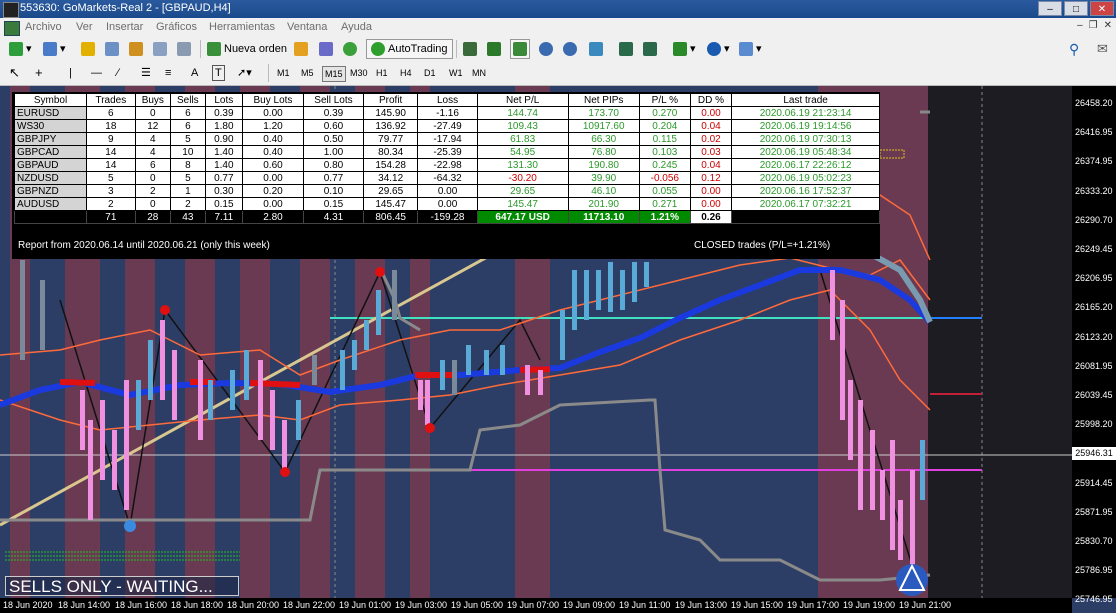 The width and height of the screenshot is (1116, 613). What do you see at coordinates (39, 73) in the screenshot?
I see `crosshair-tool-icon: +` at bounding box center [39, 73].